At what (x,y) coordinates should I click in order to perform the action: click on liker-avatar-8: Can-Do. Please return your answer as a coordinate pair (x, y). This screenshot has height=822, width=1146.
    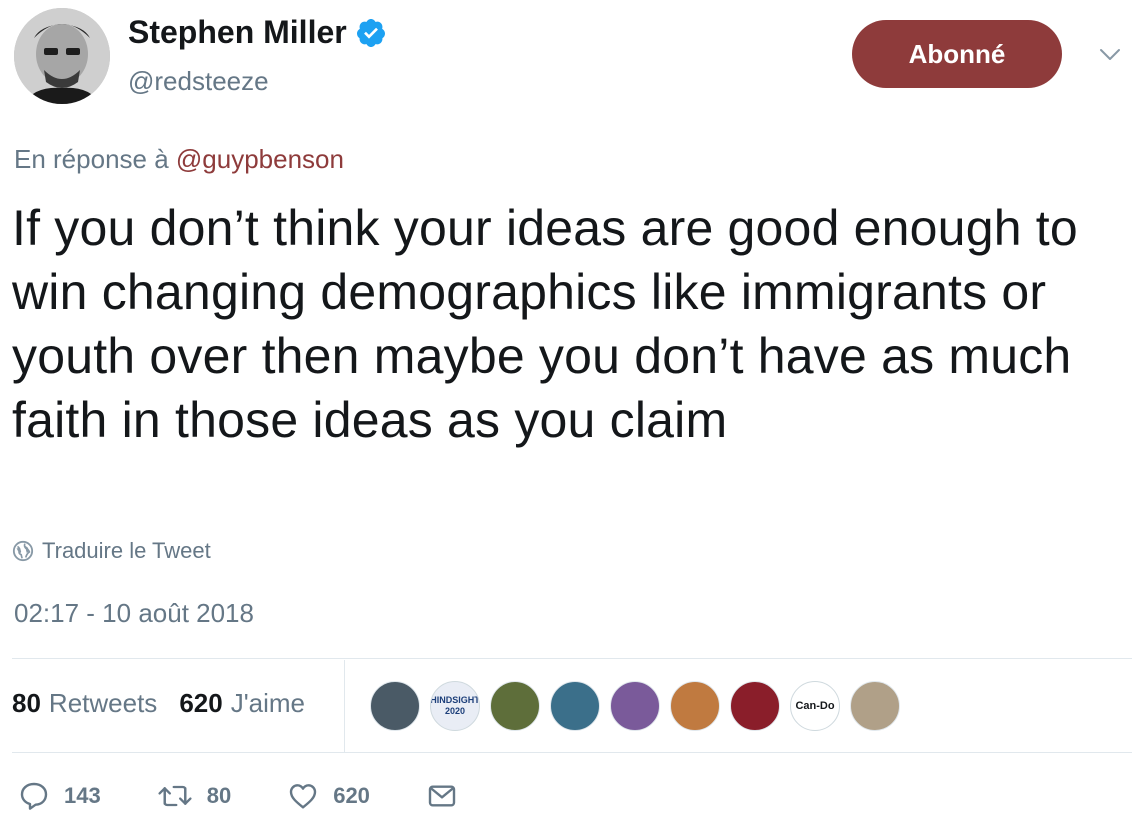
    Looking at the image, I should click on (815, 706).